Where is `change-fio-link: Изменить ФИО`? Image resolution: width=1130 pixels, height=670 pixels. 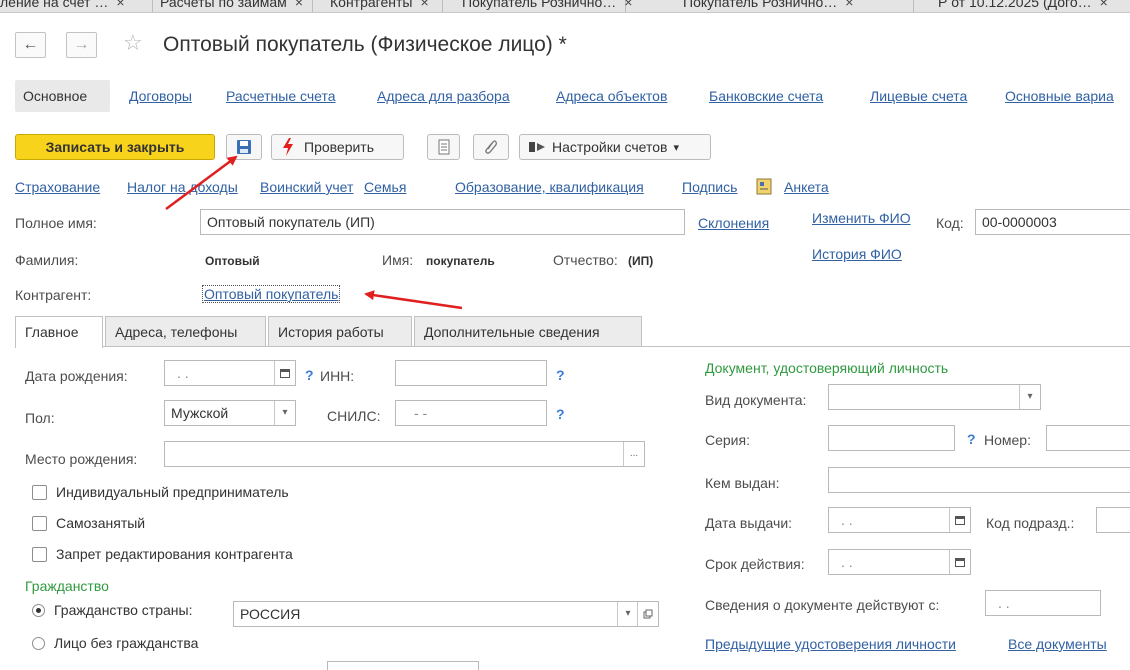
change-fio-link: Изменить ФИО is located at coordinates (861, 218).